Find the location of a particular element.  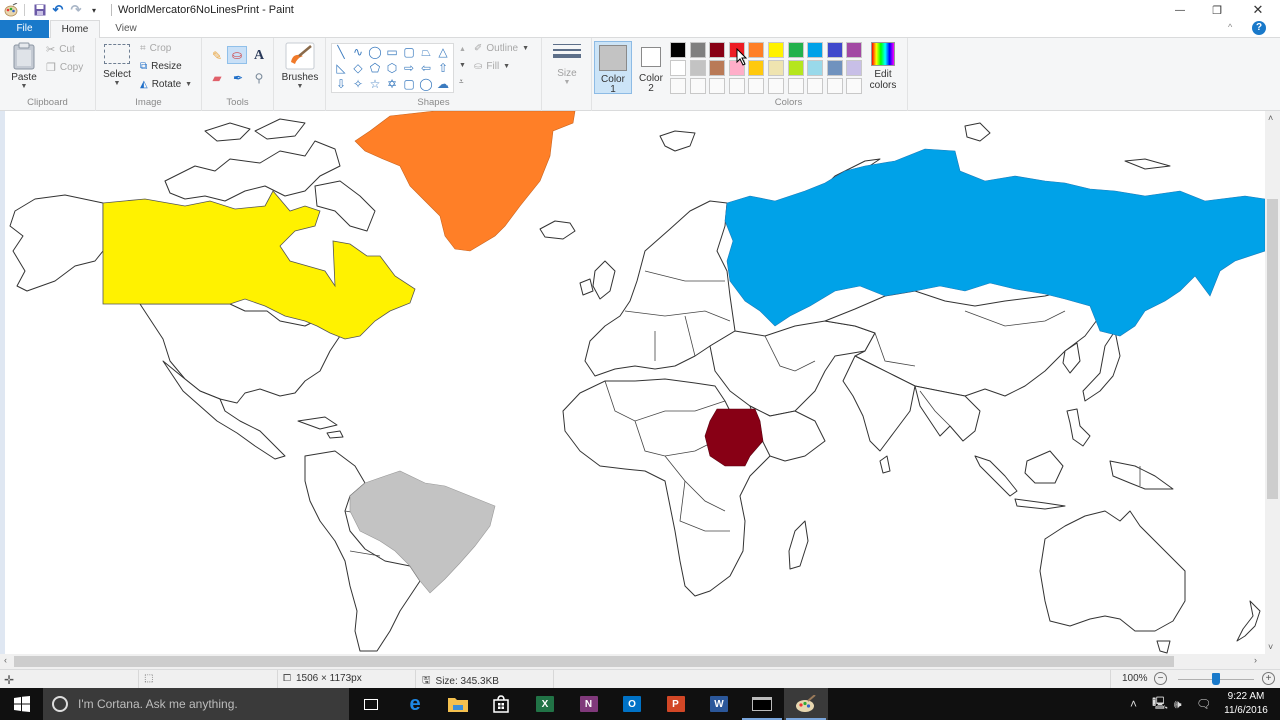

zoom-in-button: + is located at coordinates (1268, 678).